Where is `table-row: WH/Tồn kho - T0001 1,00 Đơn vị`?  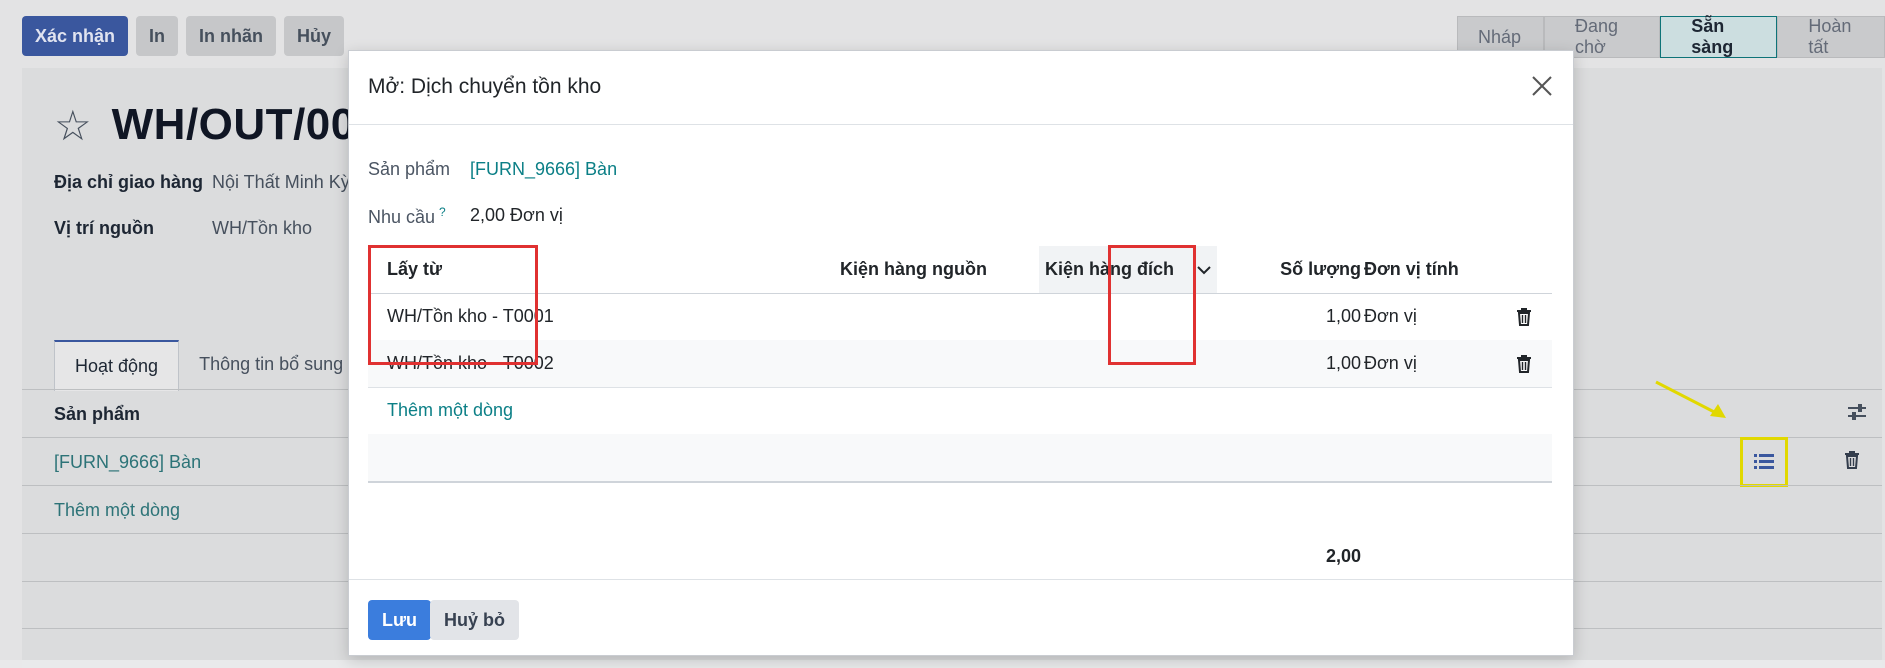 table-row: WH/Tồn kho - T0001 1,00 Đơn vị is located at coordinates (960, 317).